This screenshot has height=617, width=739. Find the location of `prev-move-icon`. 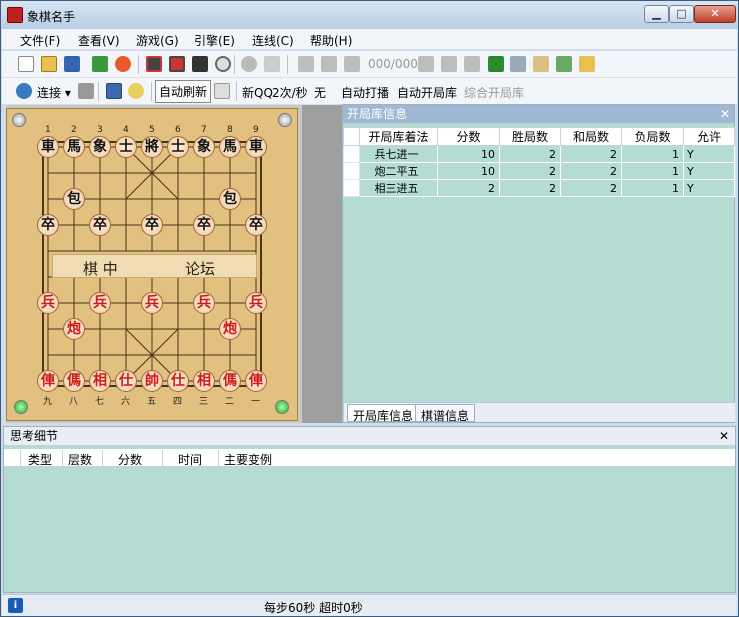

prev-move-icon is located at coordinates (352, 64).